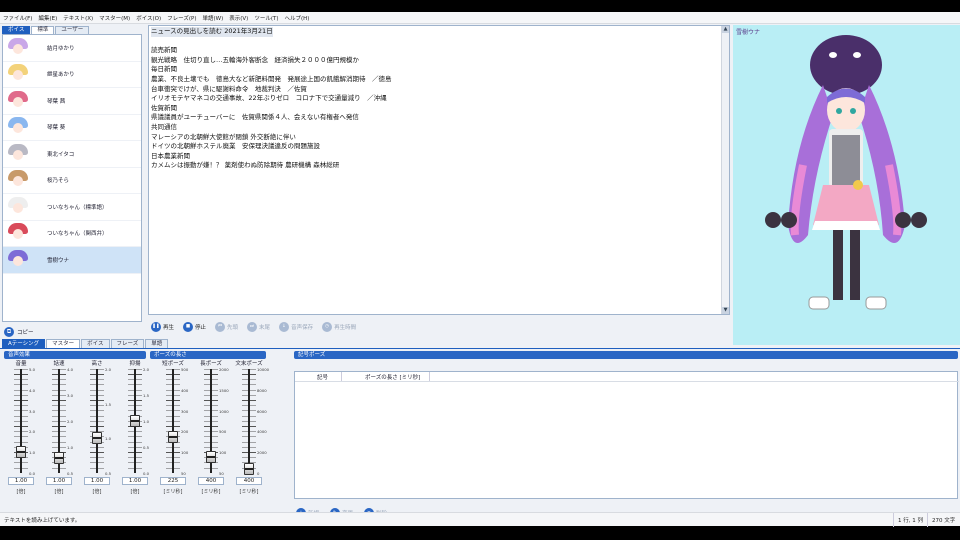 The width and height of the screenshot is (960, 540). What do you see at coordinates (341, 376) in the screenshot?
I see `column-divider` at bounding box center [341, 376].